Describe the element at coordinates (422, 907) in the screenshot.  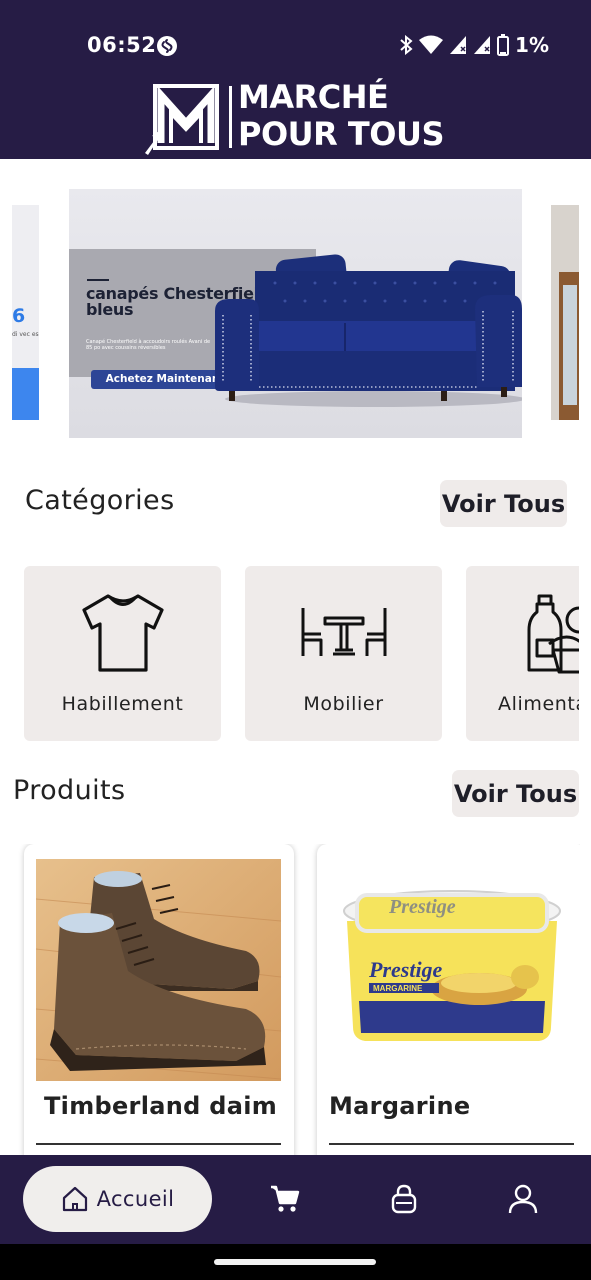
I see `lid-brand-text: Prestige` at that location.